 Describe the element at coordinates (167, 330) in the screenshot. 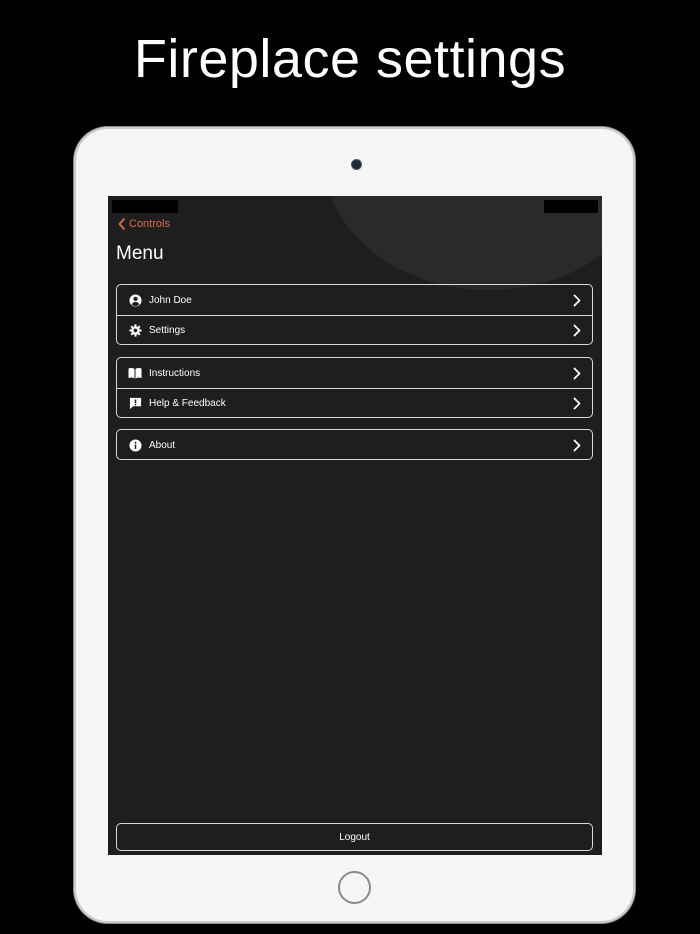

I see `menu-item-label: Settings` at that location.